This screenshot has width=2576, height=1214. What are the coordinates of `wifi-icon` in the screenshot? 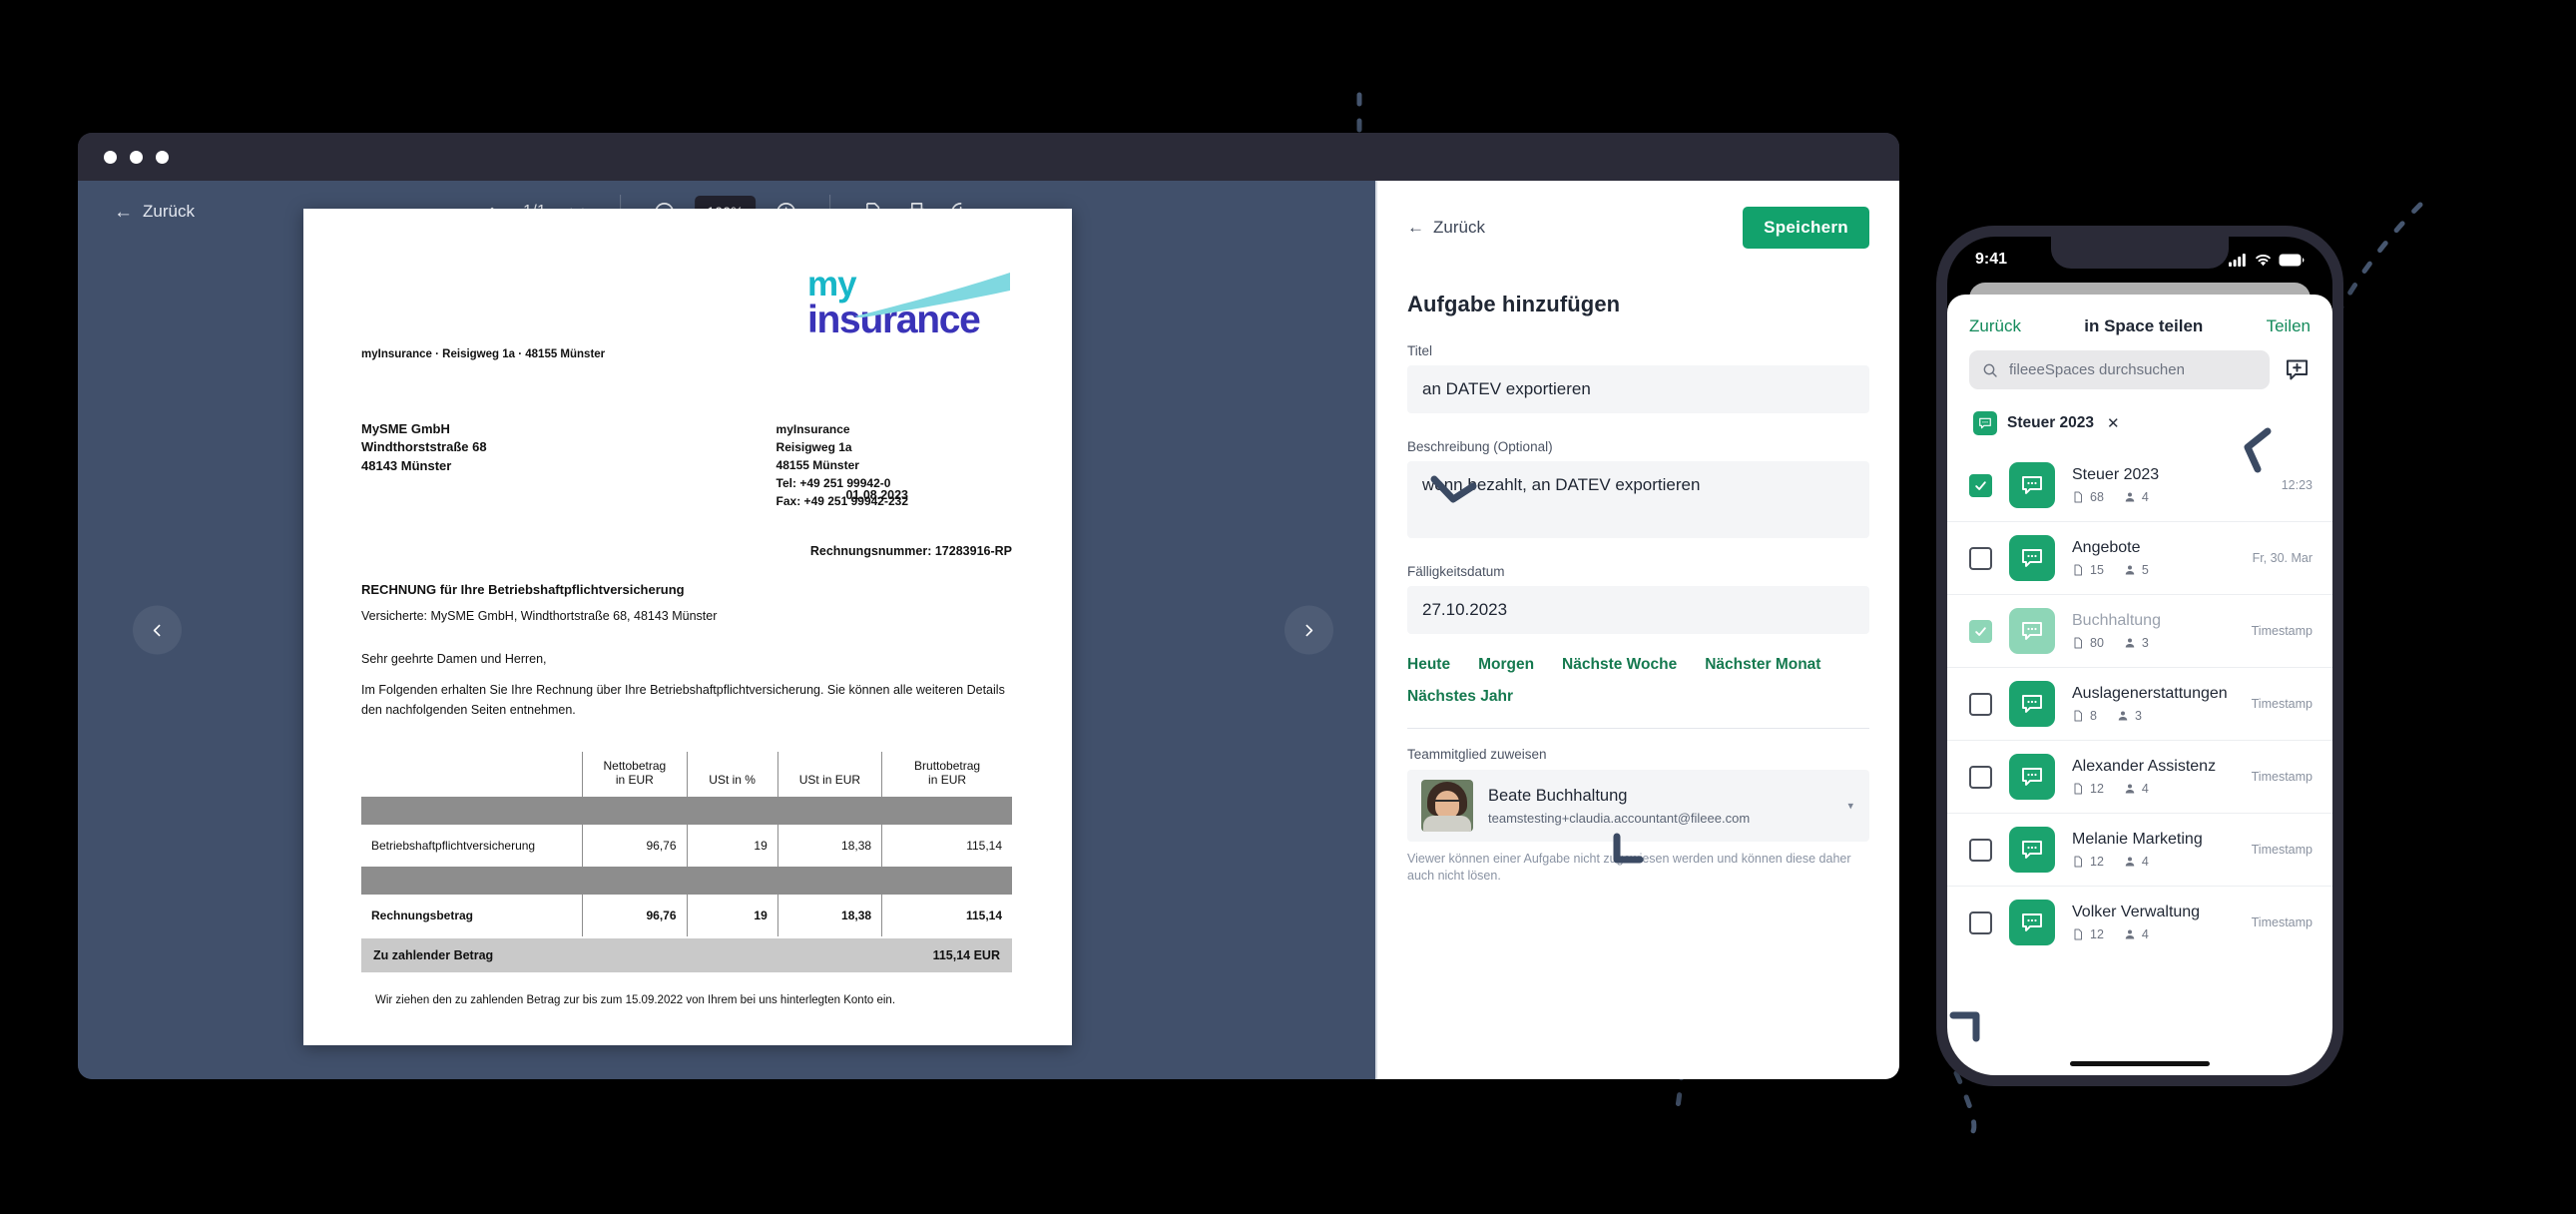 It's located at (2263, 260).